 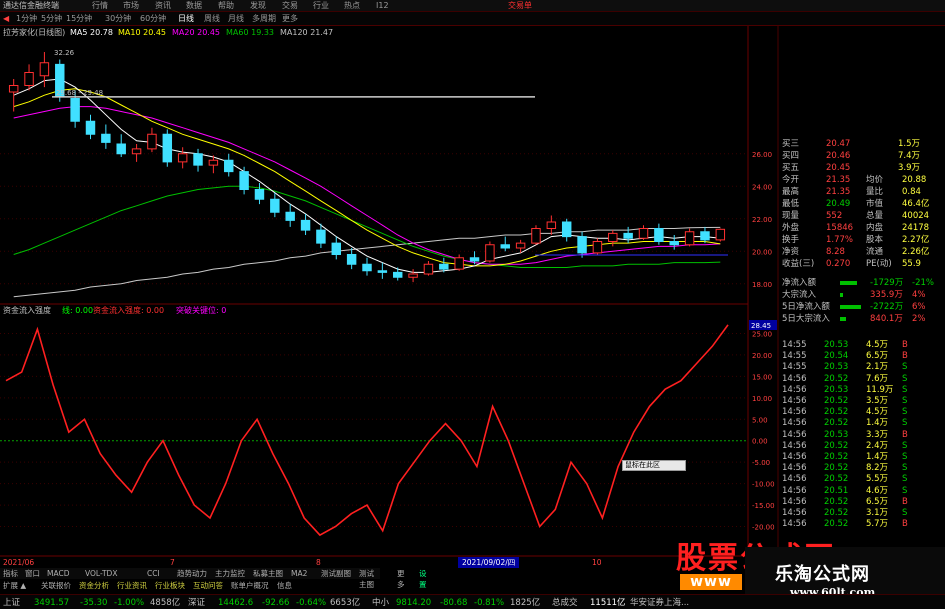 What do you see at coordinates (763, 485) in the screenshot?
I see `indicator-axis-tick: -10.00` at bounding box center [763, 485].